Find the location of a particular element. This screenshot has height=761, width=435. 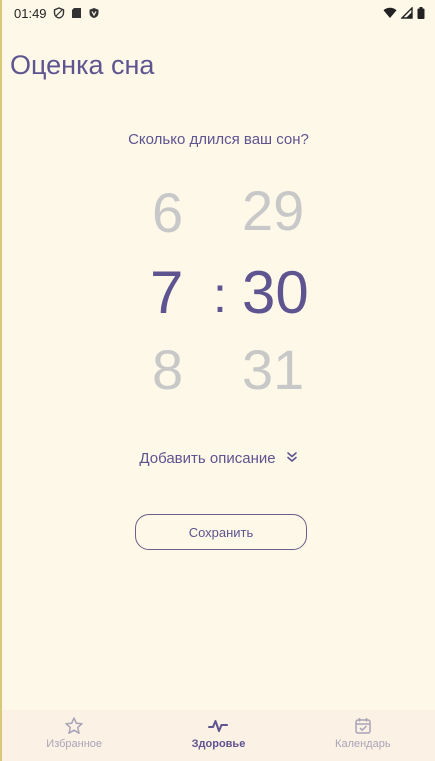

nav-label-health: Здоровье is located at coordinates (218, 744).